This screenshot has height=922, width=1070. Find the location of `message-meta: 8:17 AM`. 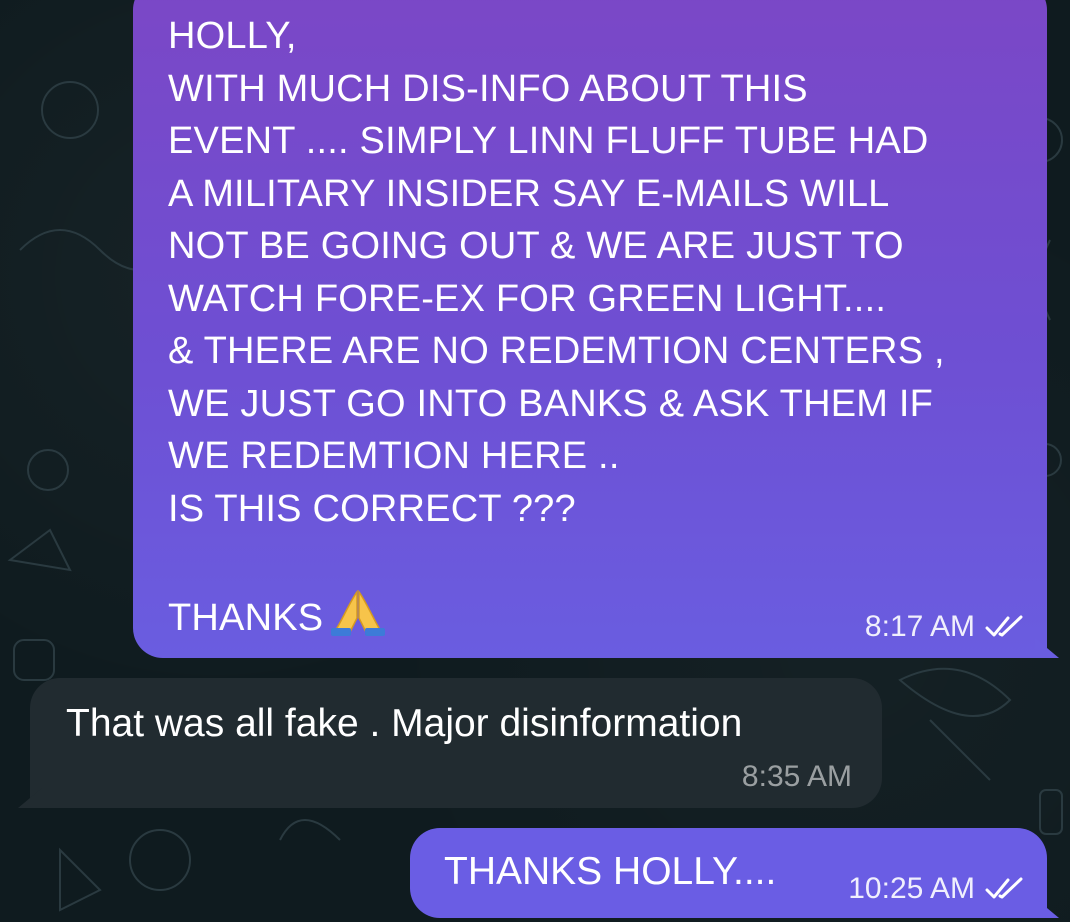

message-meta: 8:17 AM is located at coordinates (946, 627).